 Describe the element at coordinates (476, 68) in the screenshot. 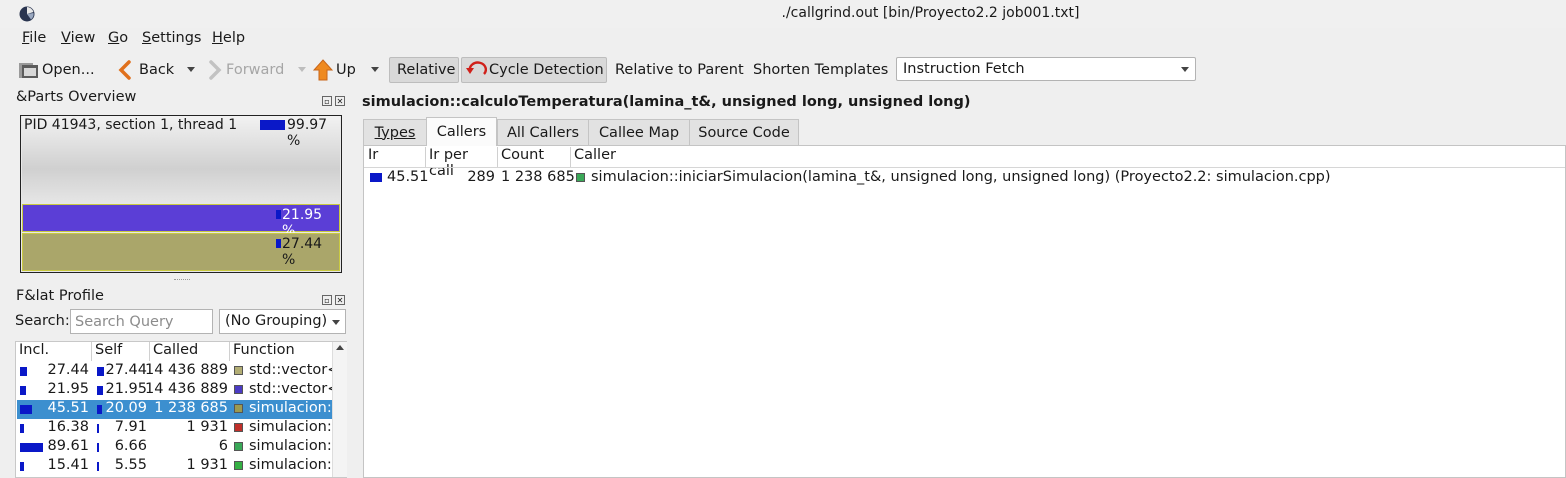

I see `cycle-arrow-icon` at that location.